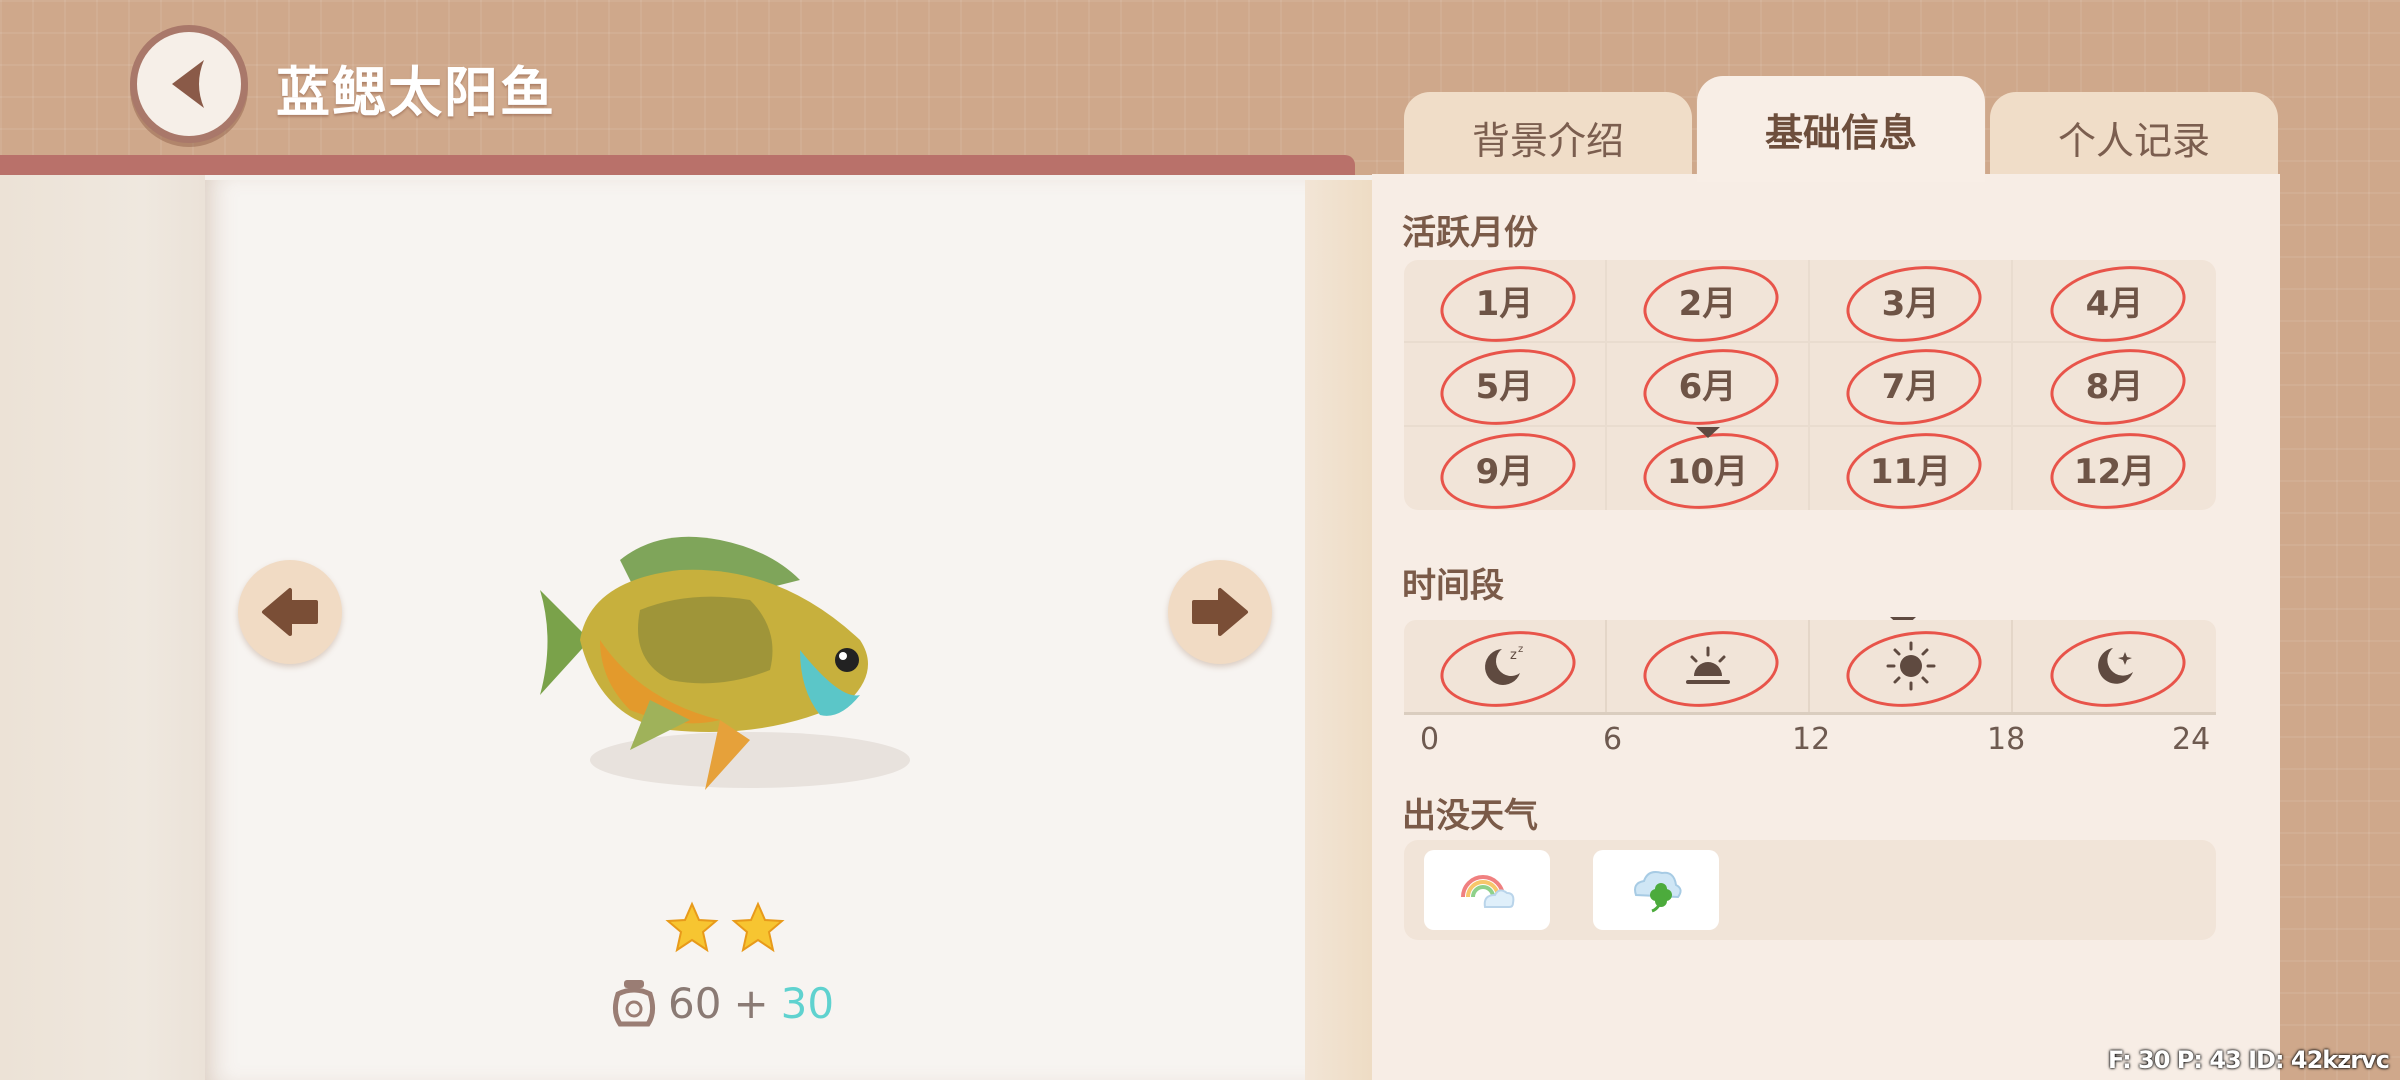 The height and width of the screenshot is (1080, 2400). I want to click on month-cell: 3月, so click(1911, 303).